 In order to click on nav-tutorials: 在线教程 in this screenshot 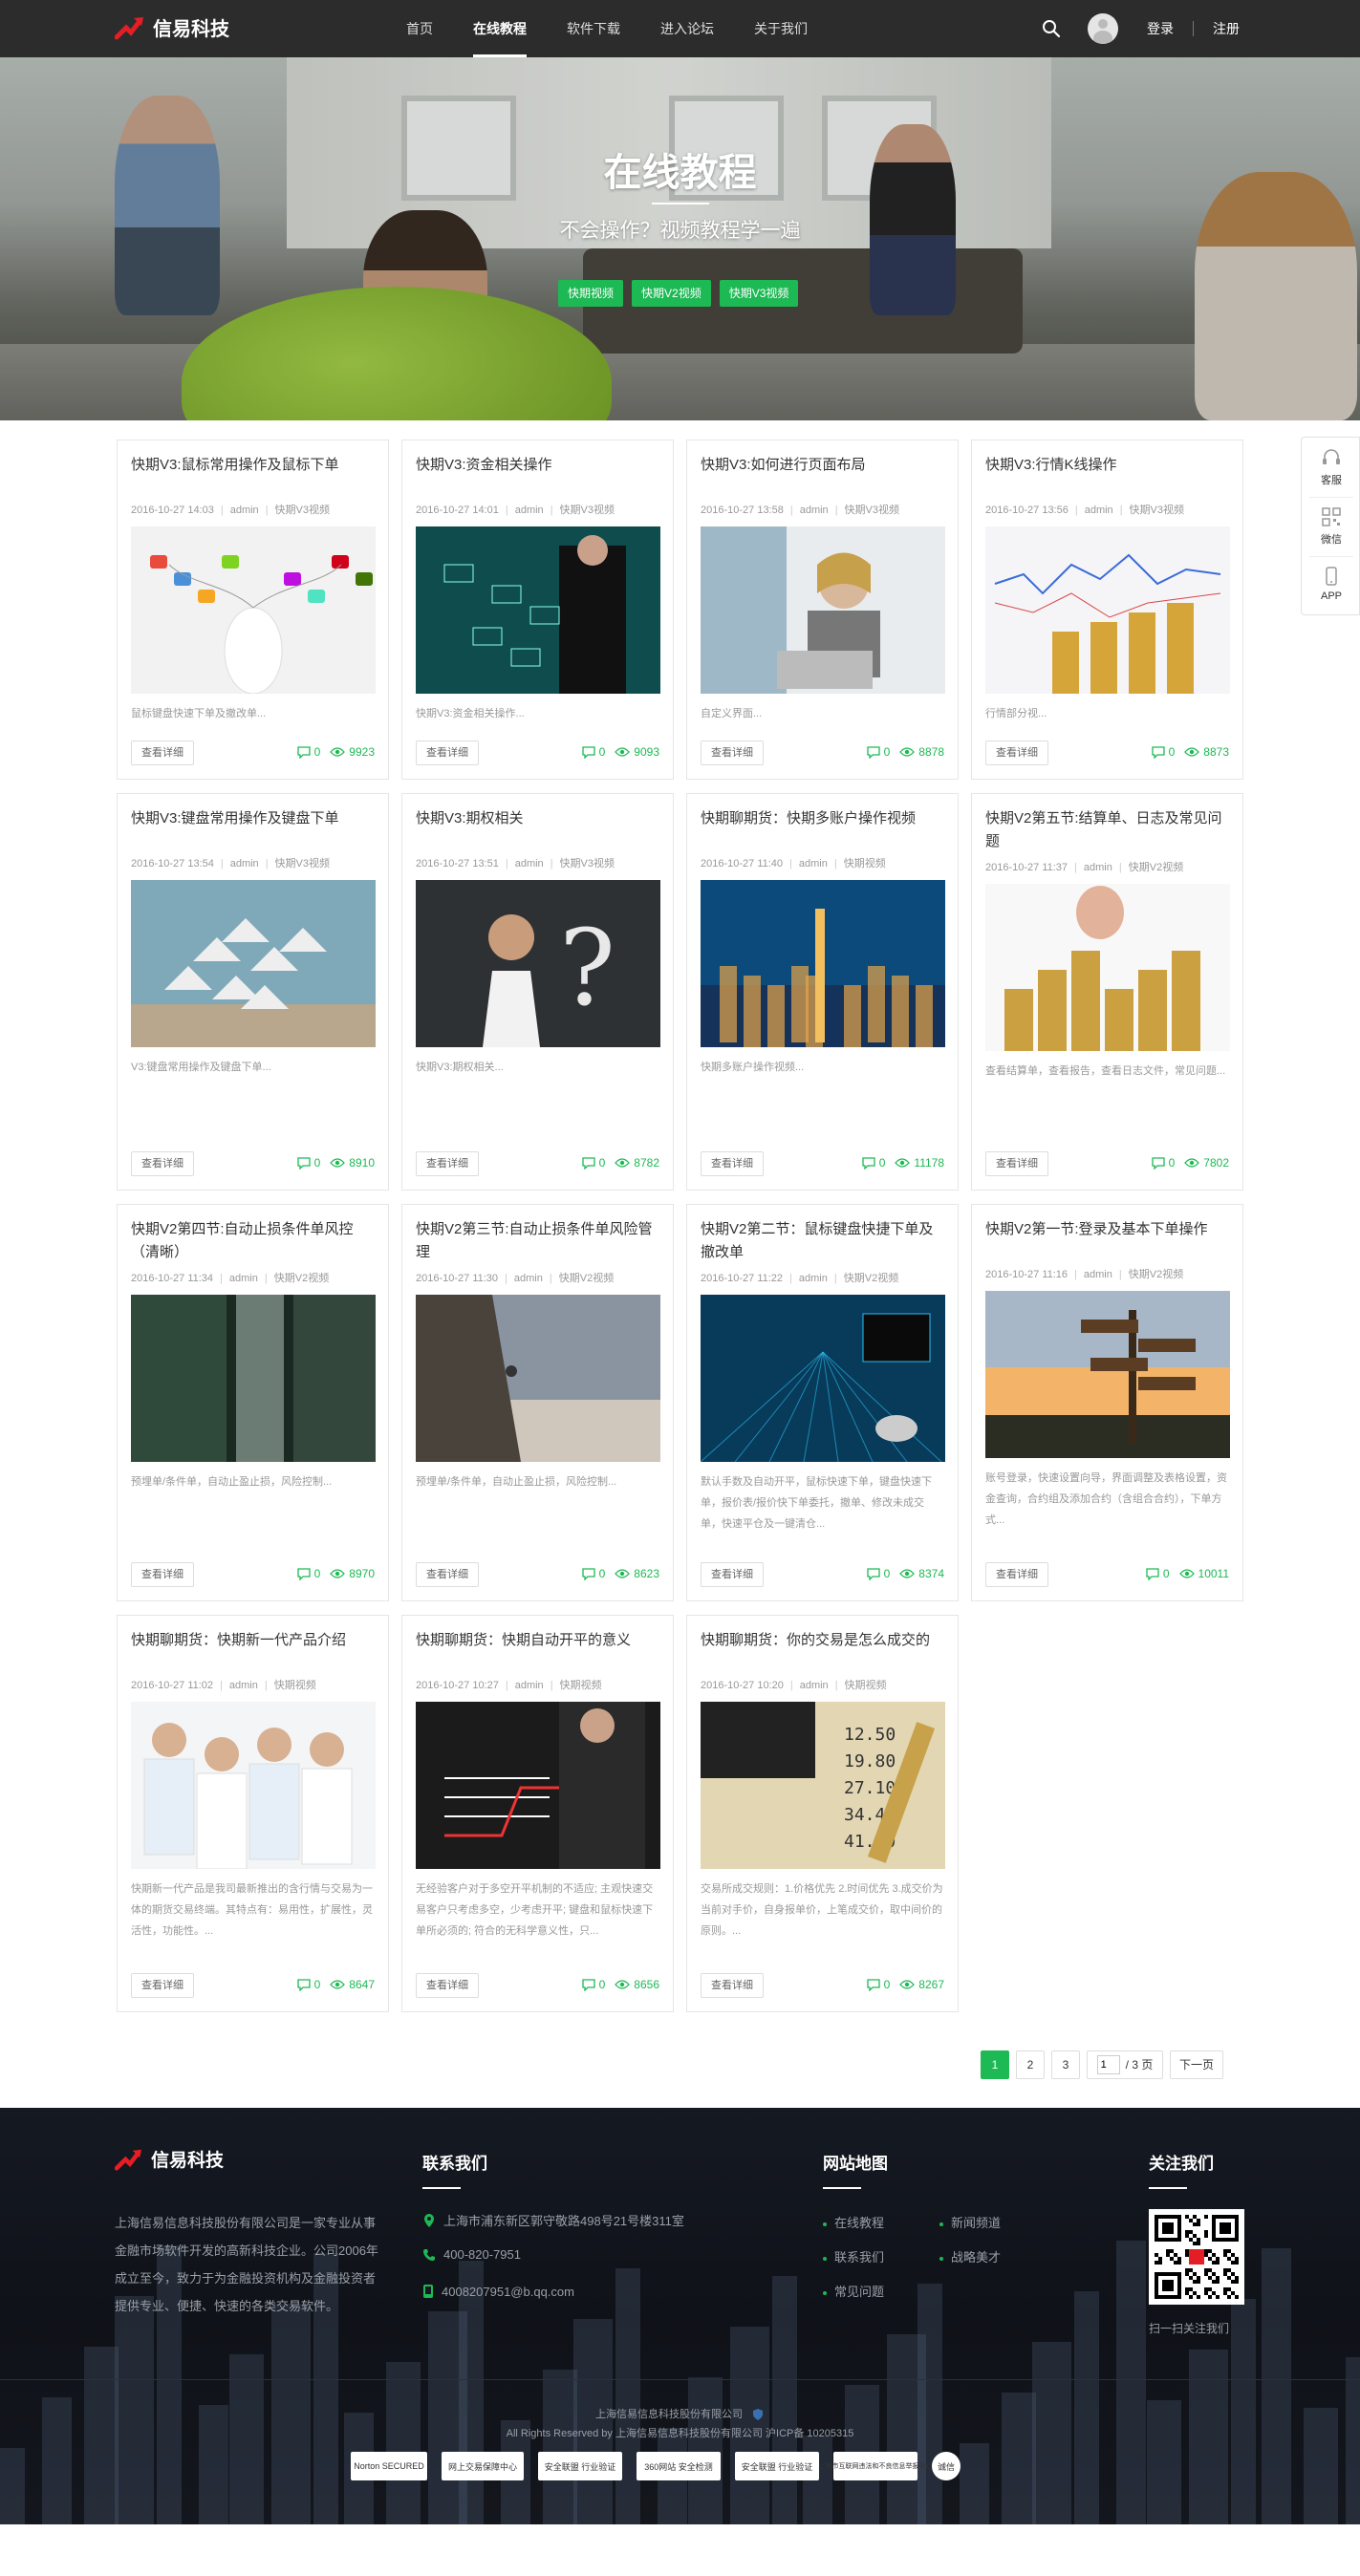, I will do `click(500, 28)`.